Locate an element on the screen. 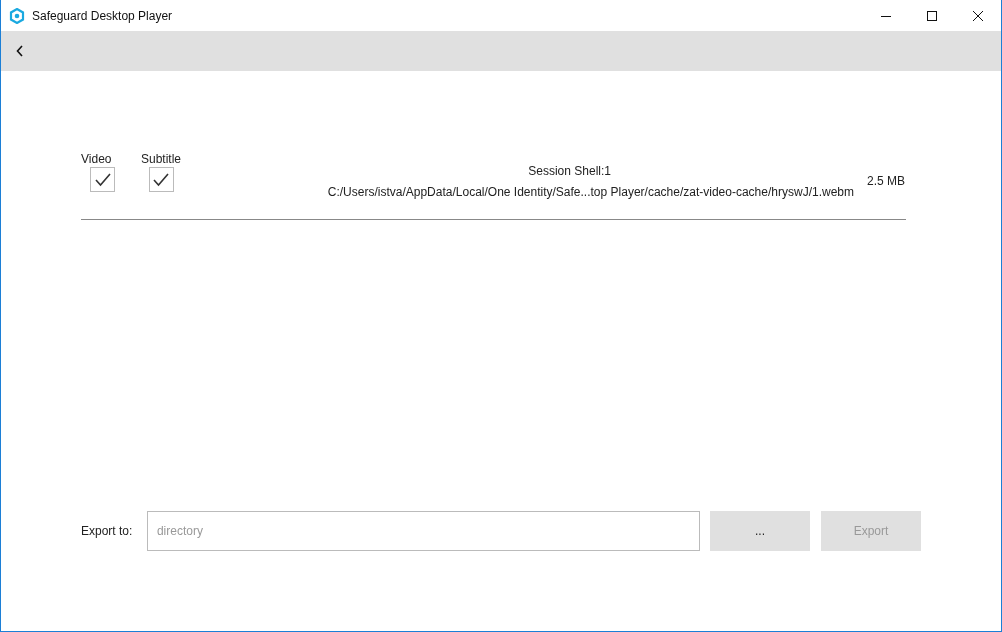  file-path: C:/Users/istva/AppData/Local/One Identity/Safe...top Player/cache/zat-video-cache/hryswJ/1.webm is located at coordinates (590, 192).